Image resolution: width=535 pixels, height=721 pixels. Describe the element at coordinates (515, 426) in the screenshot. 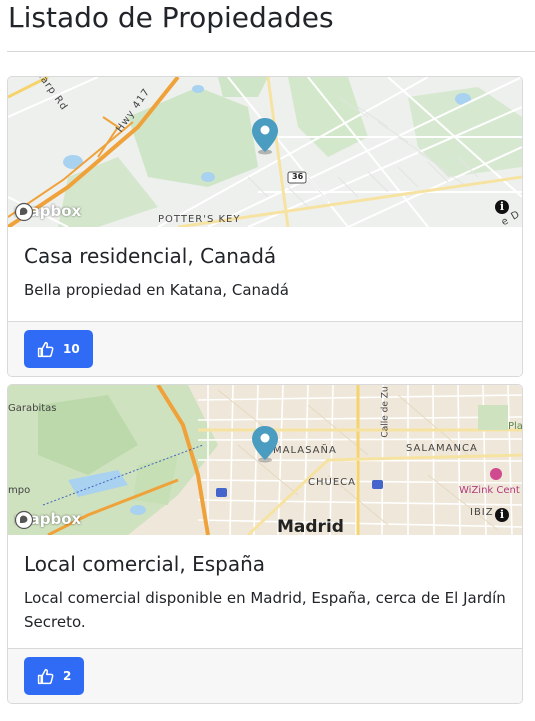

I see `map-label: Pla de` at that location.